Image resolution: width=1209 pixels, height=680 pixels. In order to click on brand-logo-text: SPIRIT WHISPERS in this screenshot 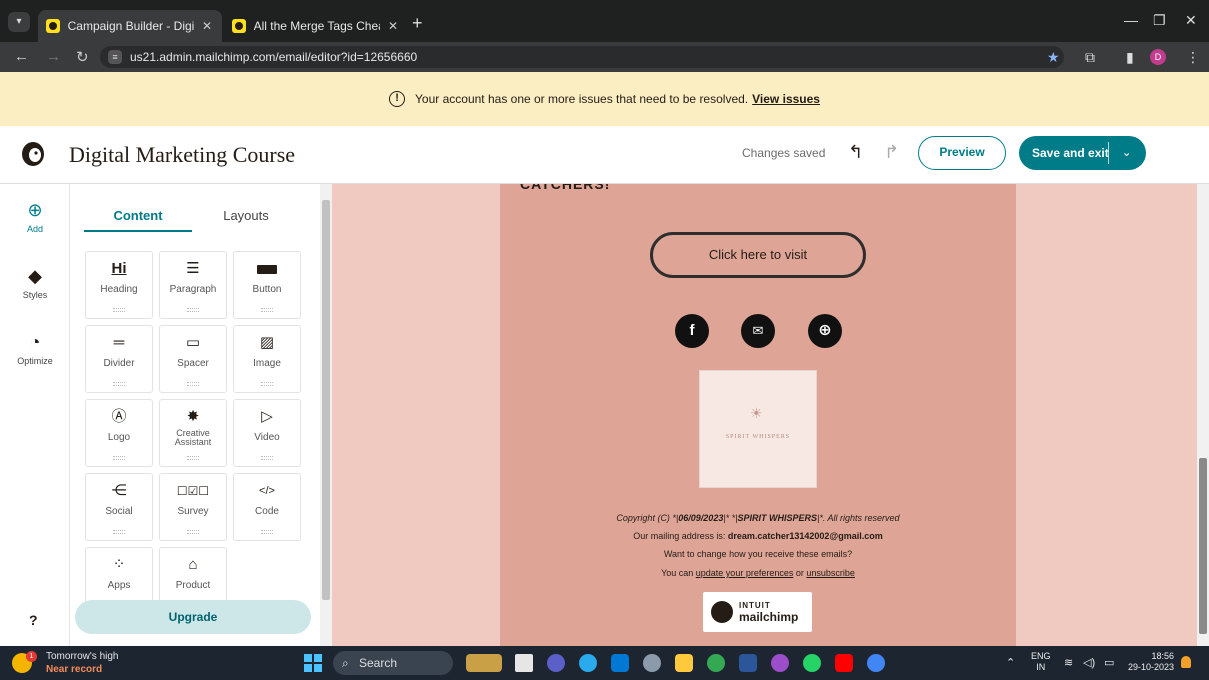, I will do `click(758, 437)`.